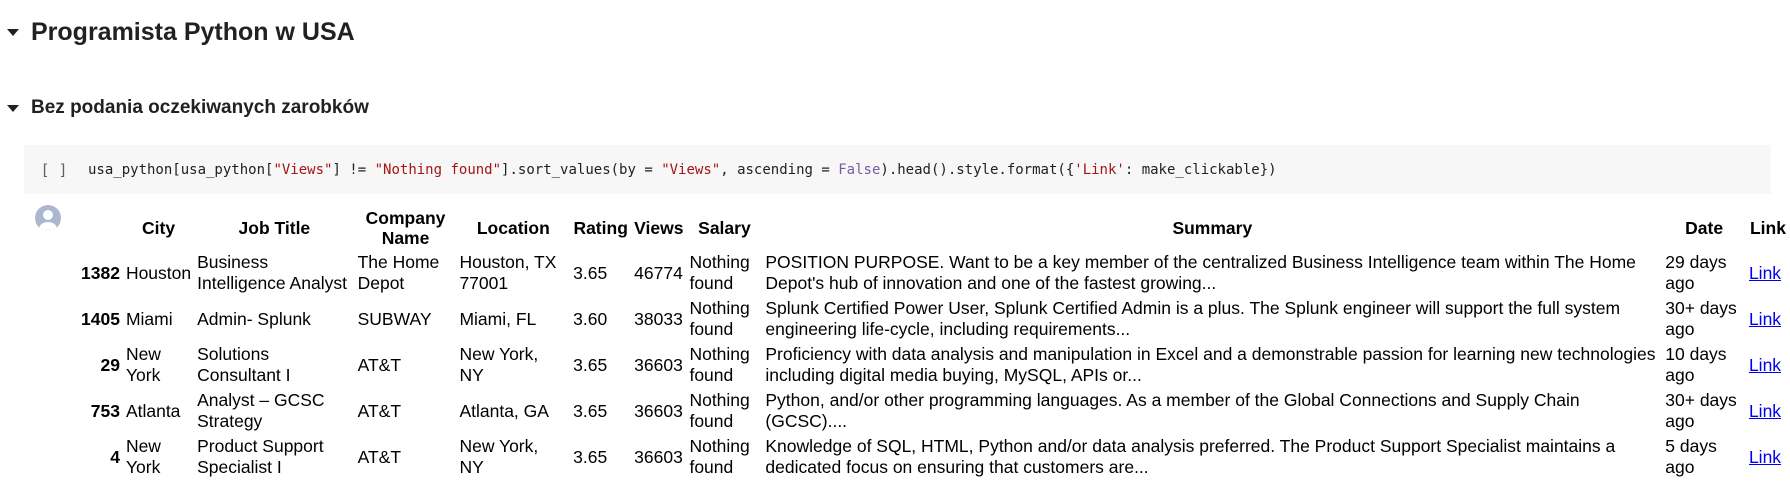  What do you see at coordinates (859, 169) in the screenshot?
I see `code-keyword: False` at bounding box center [859, 169].